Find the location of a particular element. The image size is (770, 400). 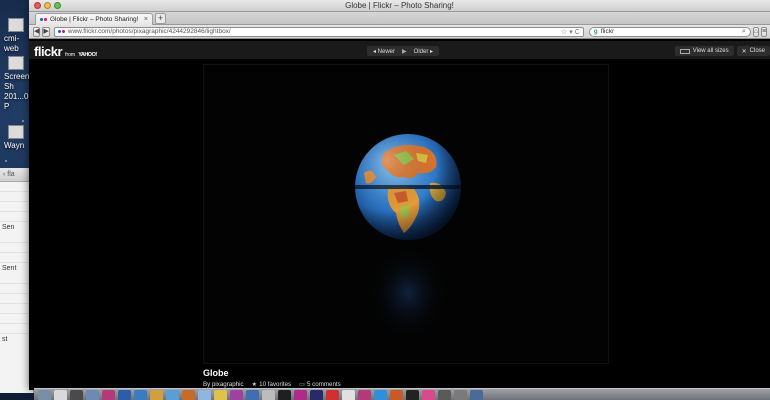

desktop-icon-screenshot: Screen Sh 201...0 P is located at coordinates (17, 84).